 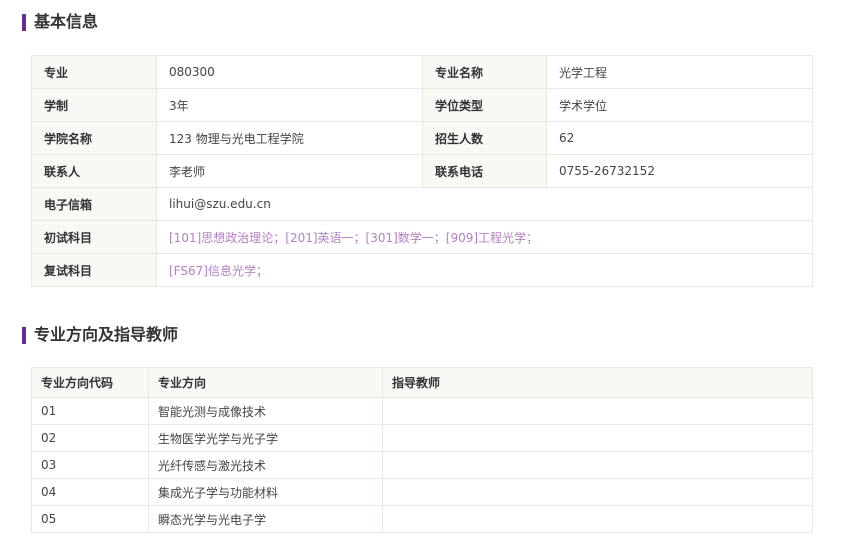 I want to click on section-title-directions: 专业方向及指导教师, so click(x=100, y=335).